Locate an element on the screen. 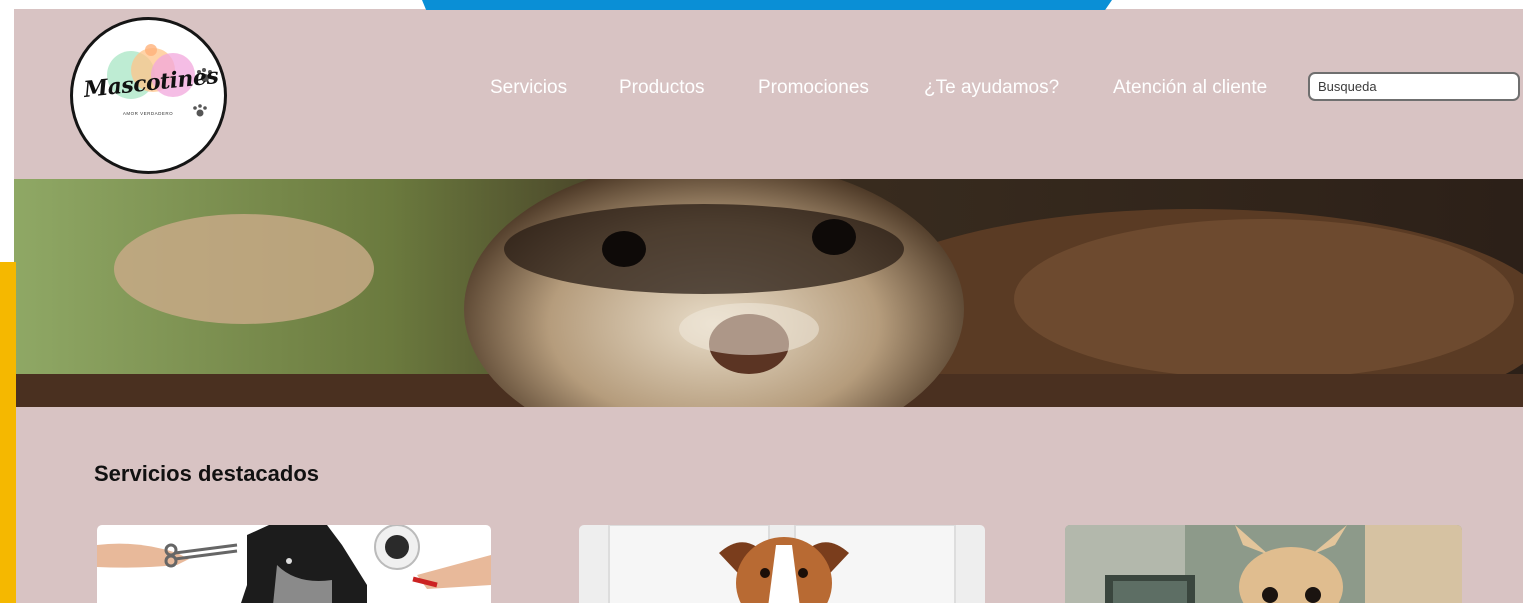  dog-image is located at coordinates (782, 564).